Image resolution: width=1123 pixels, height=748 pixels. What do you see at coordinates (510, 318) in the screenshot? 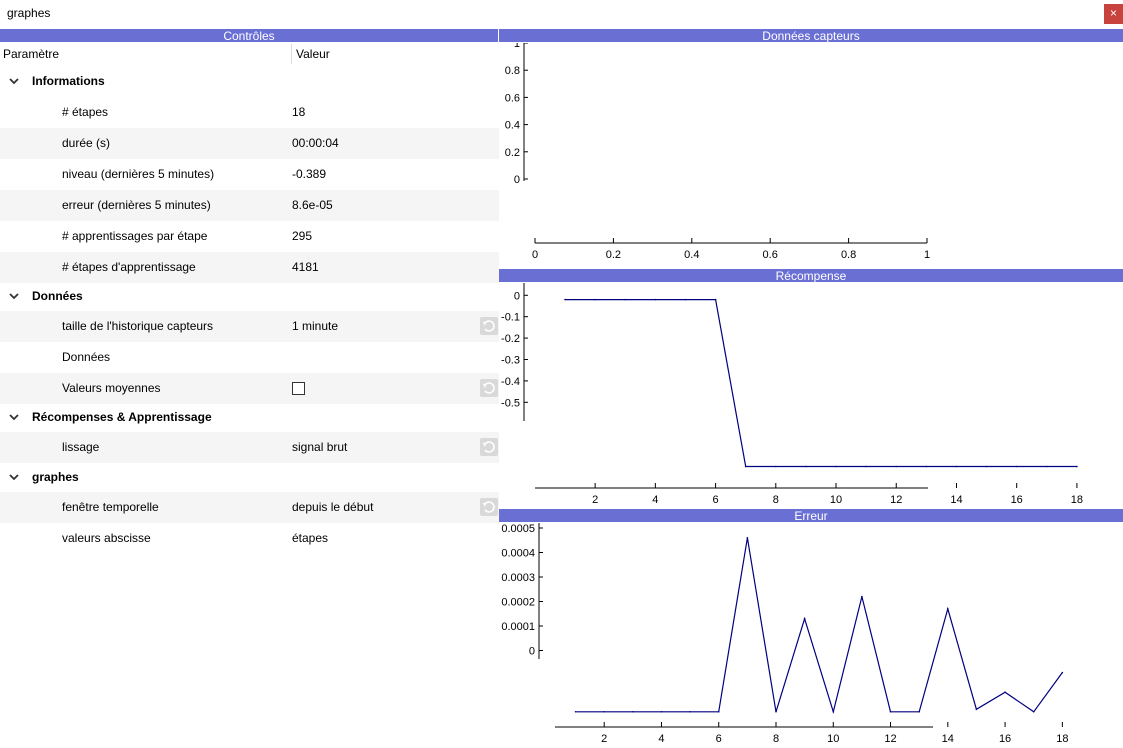
I see `y-tick-label: -0.1` at bounding box center [510, 318].